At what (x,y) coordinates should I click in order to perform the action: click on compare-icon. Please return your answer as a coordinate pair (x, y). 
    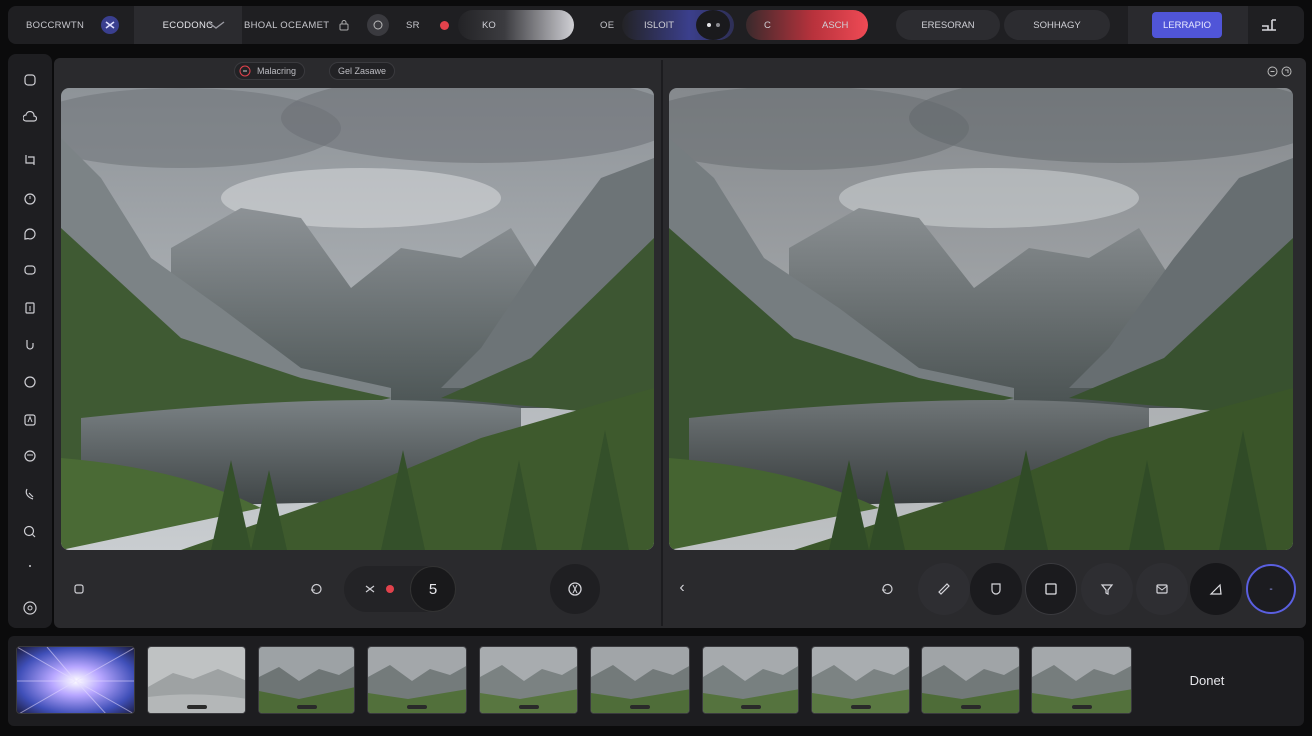
    Looking at the image, I should click on (1272, 71).